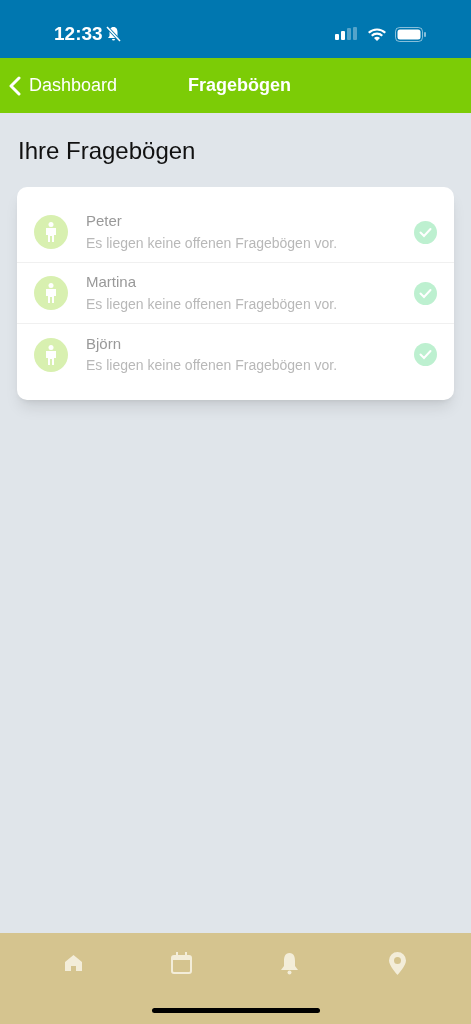 This screenshot has height=1024, width=471. I want to click on home-icon, so click(74, 963).